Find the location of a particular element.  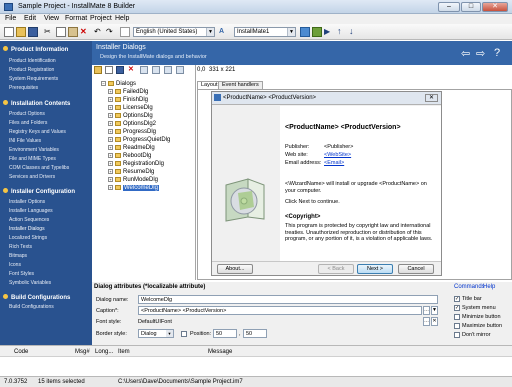

close-icon: ✕ is located at coordinates (431, 98).